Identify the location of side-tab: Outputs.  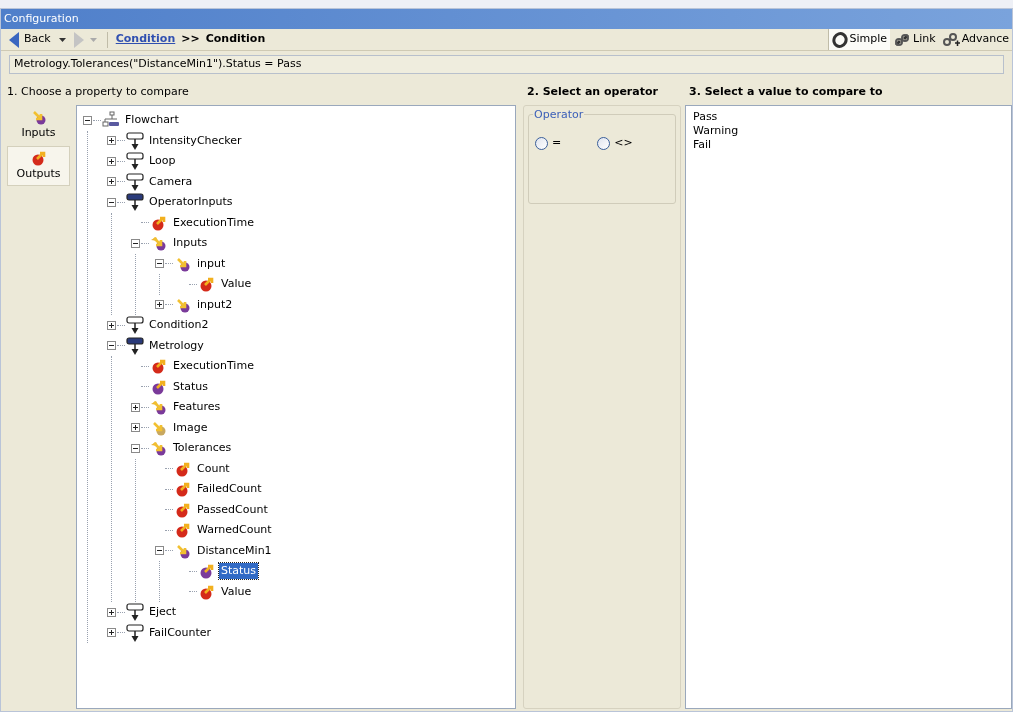
(38, 165).